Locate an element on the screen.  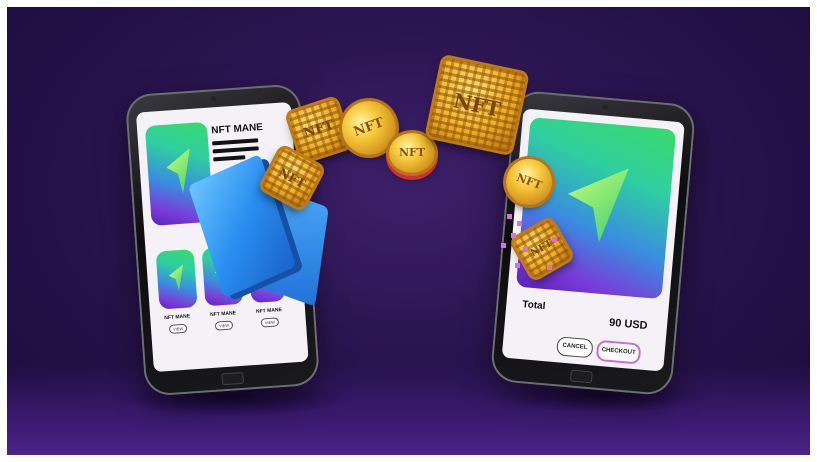
nft-tile-token-3: NFT is located at coordinates (477, 105).